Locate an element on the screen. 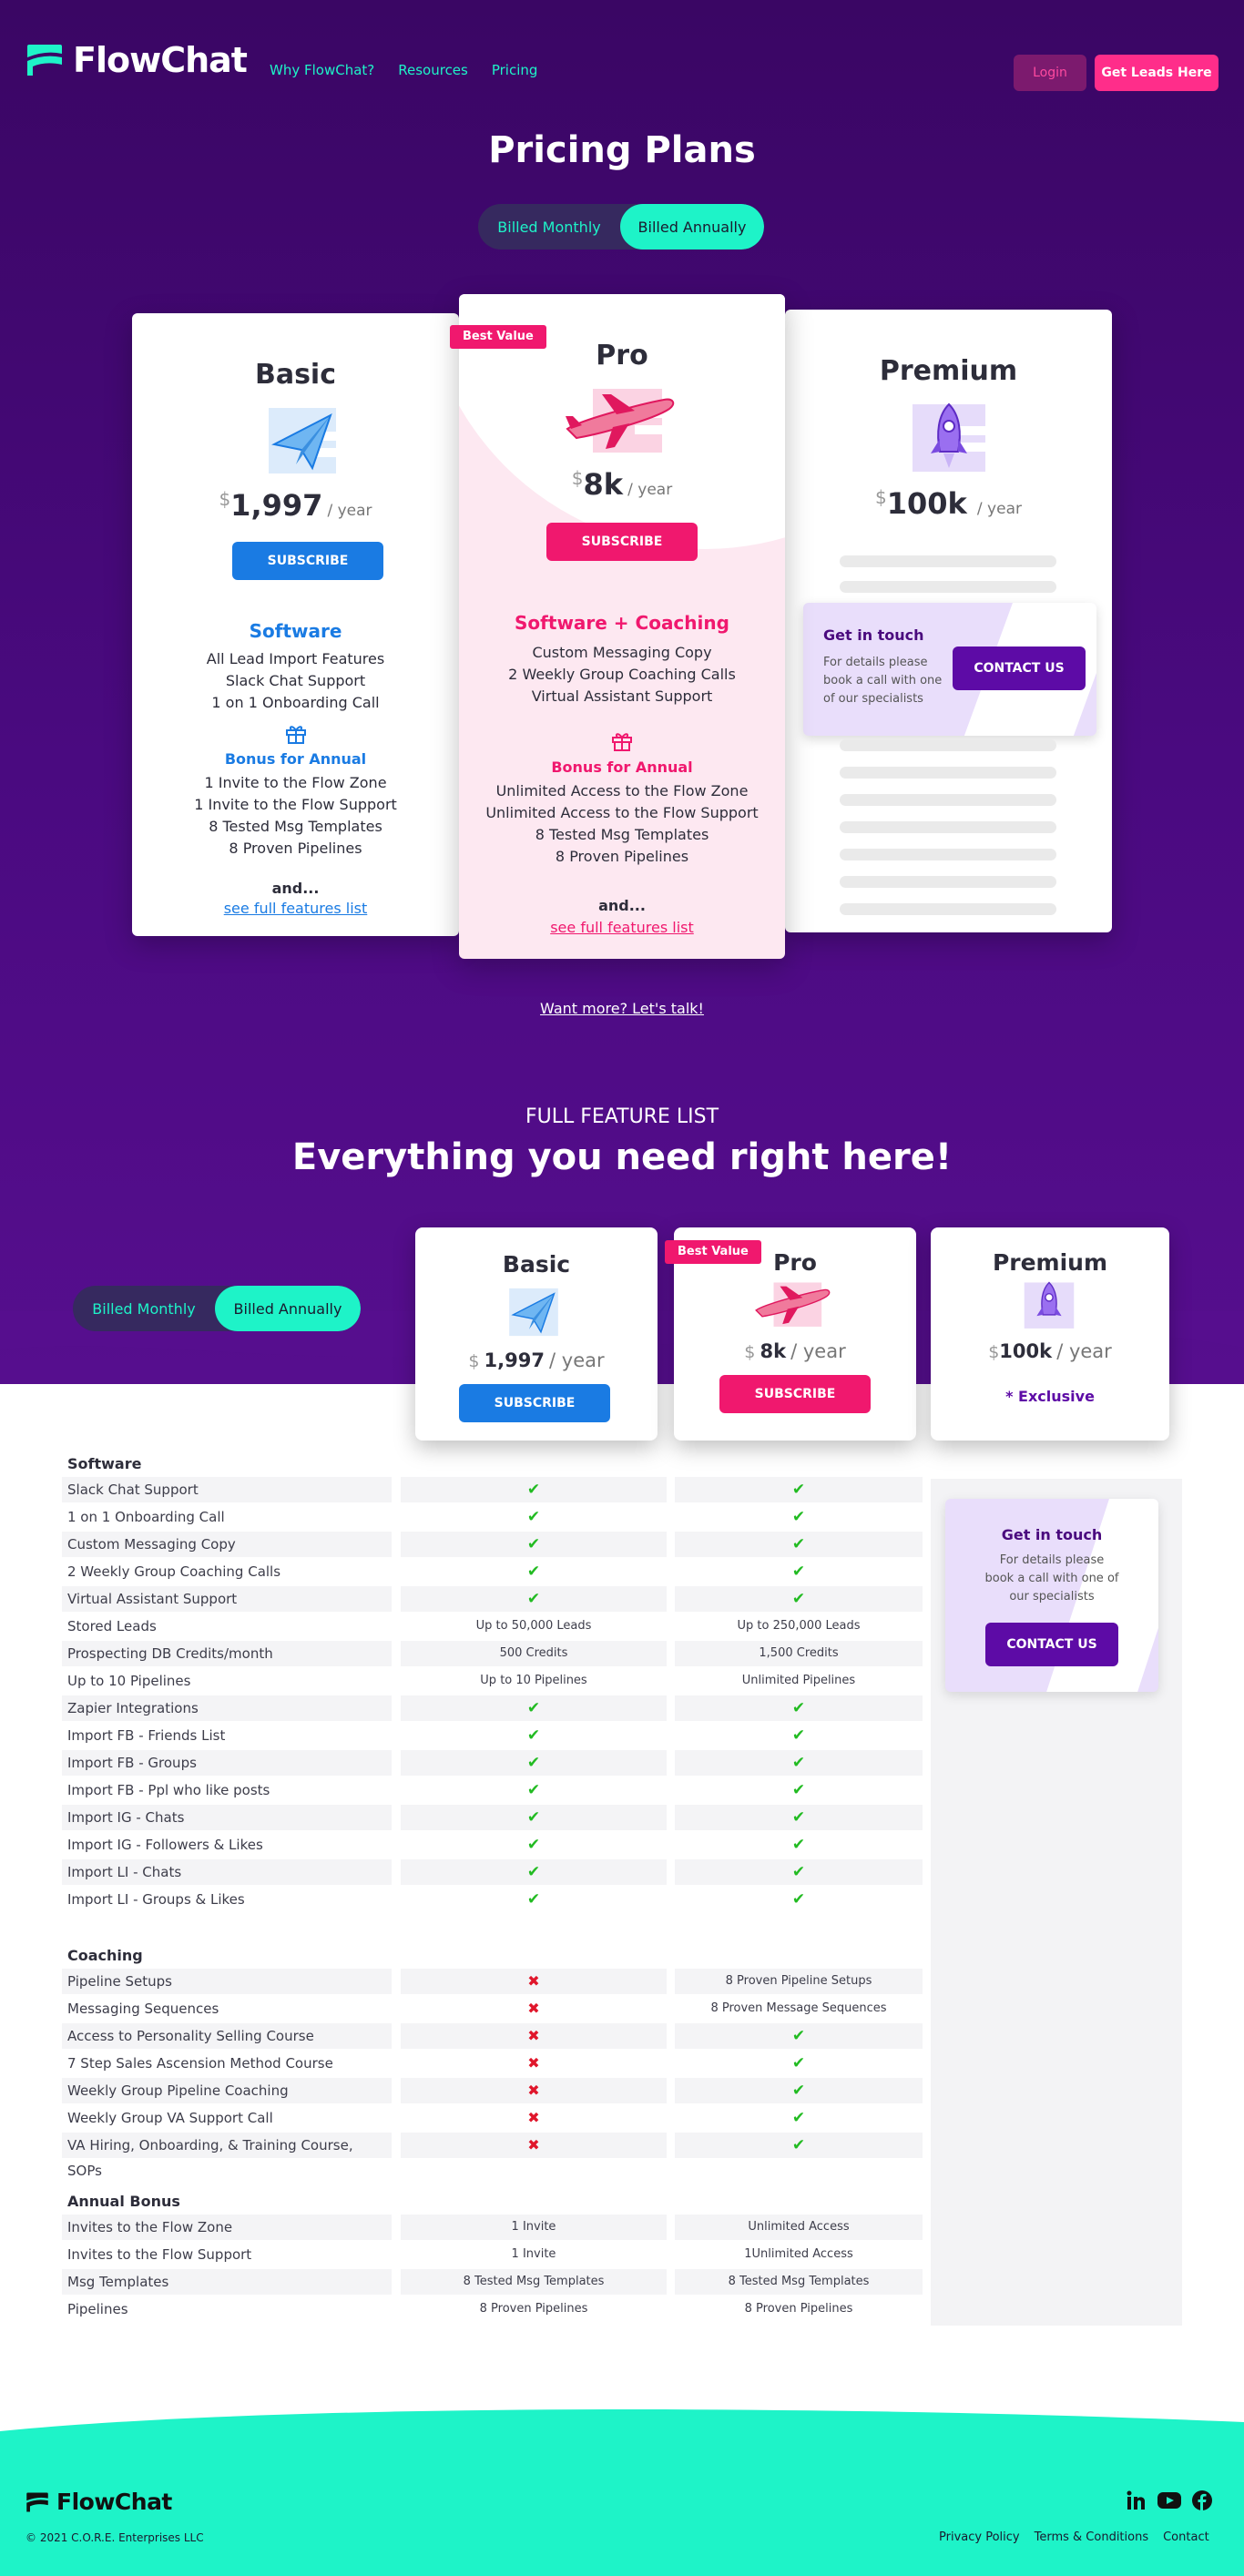 This screenshot has height=2576, width=1244. feature-label: Weekly Group Pipeline Coaching is located at coordinates (227, 2091).